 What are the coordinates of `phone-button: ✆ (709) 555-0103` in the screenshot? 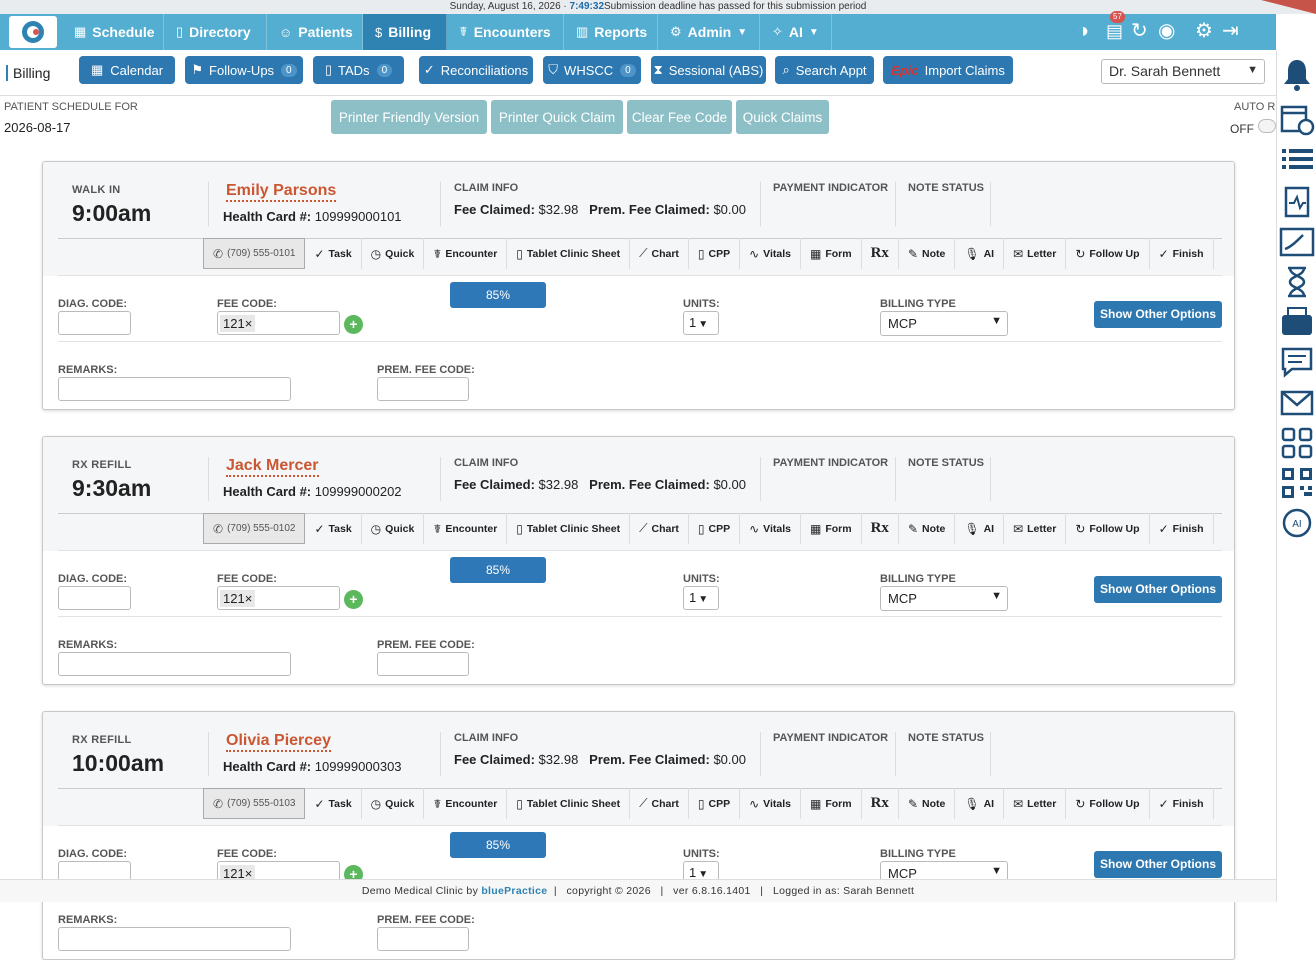 It's located at (254, 803).